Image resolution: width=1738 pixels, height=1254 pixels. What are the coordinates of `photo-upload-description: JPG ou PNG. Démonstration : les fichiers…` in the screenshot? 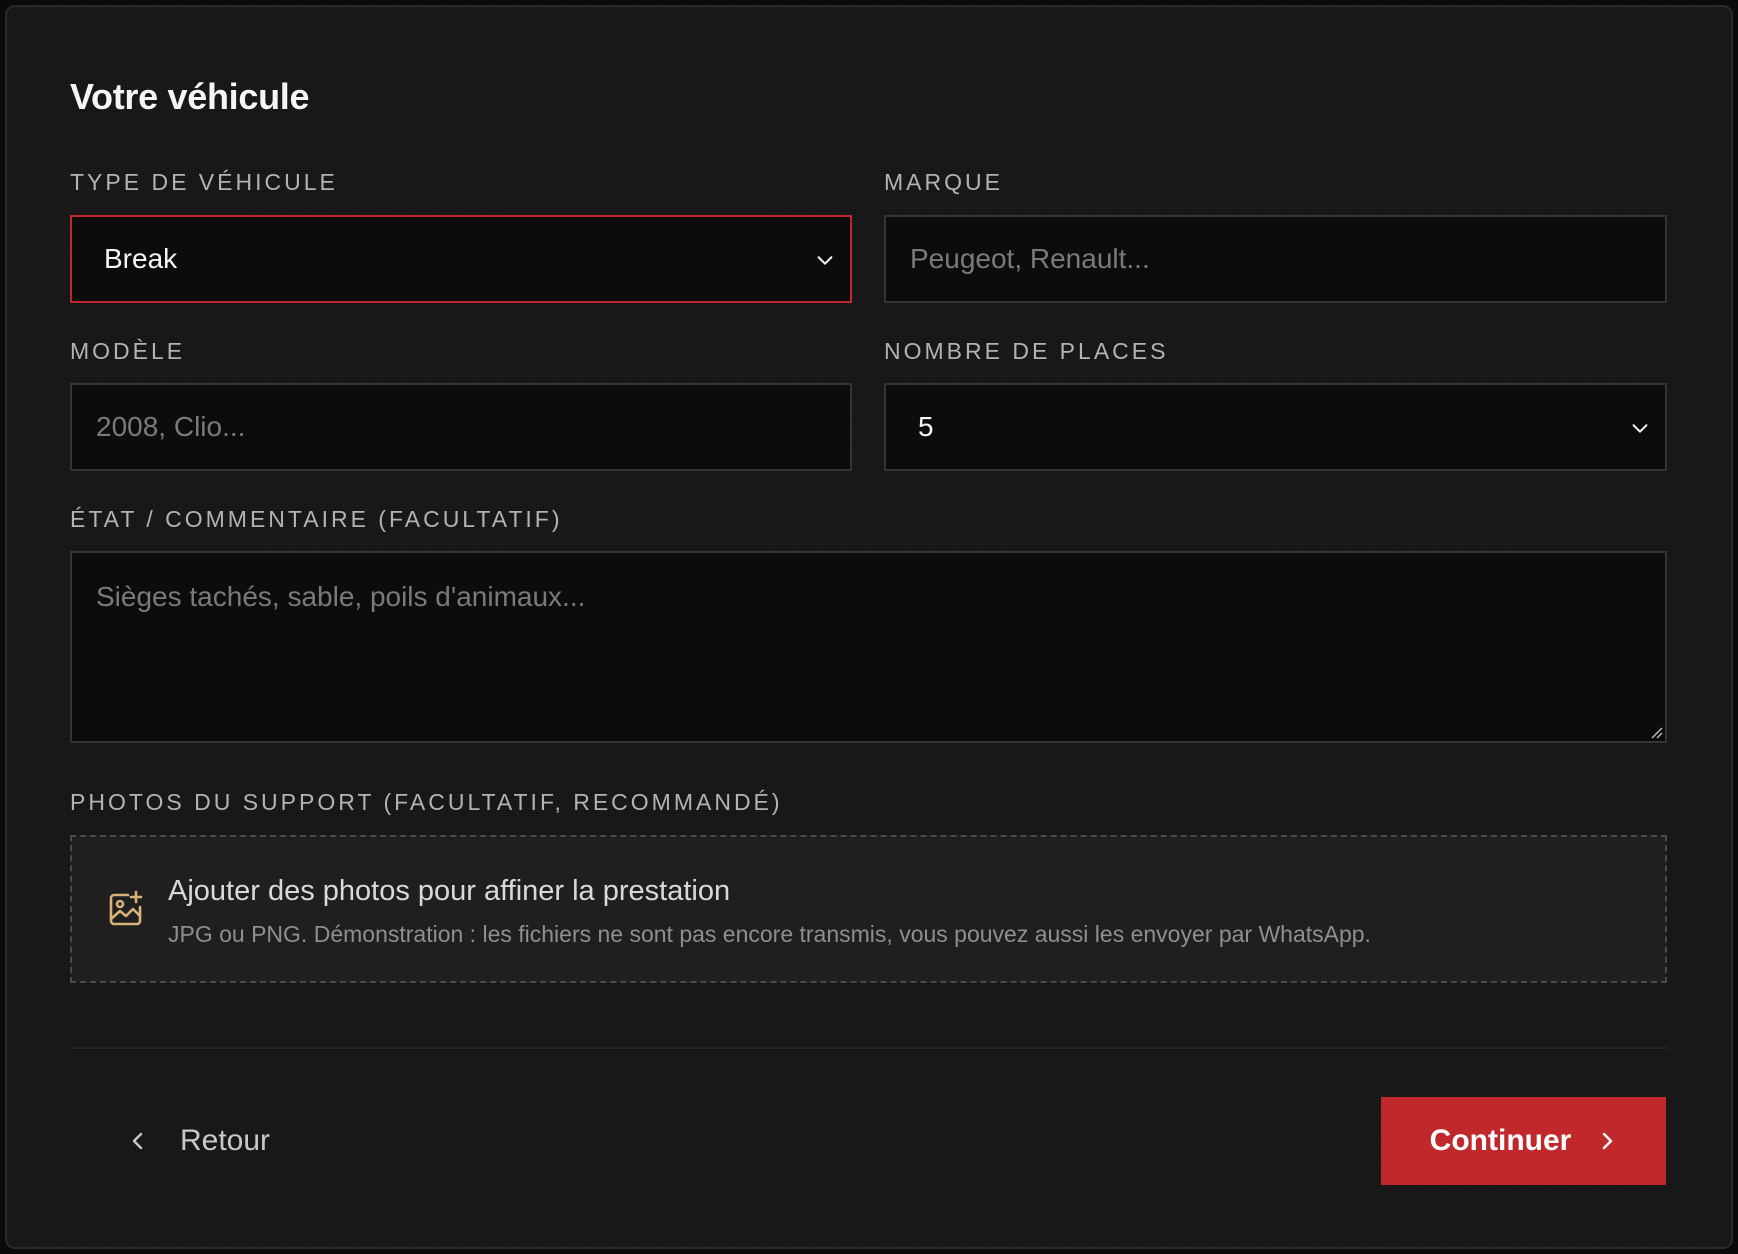 It's located at (769, 934).